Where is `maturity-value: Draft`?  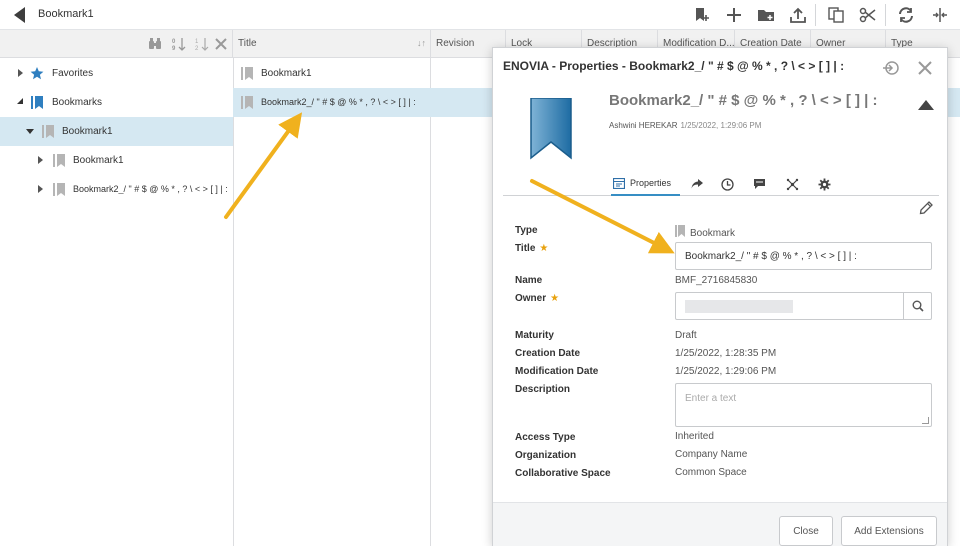
maturity-value: Draft is located at coordinates (686, 335).